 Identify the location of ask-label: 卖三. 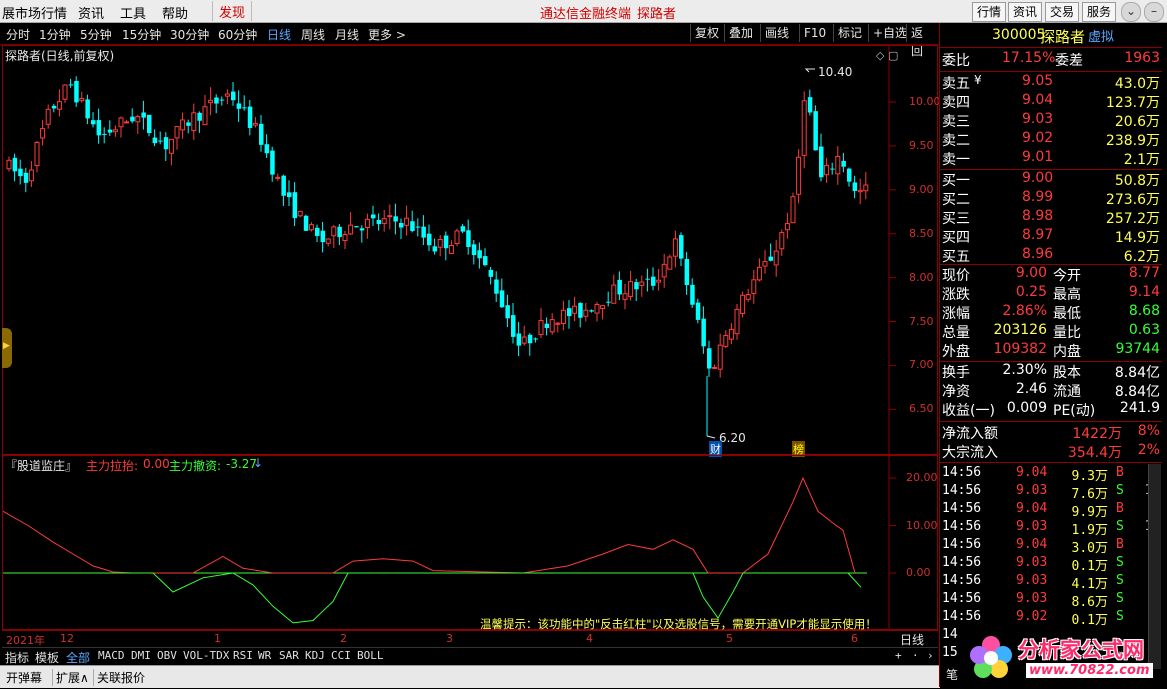
(956, 122).